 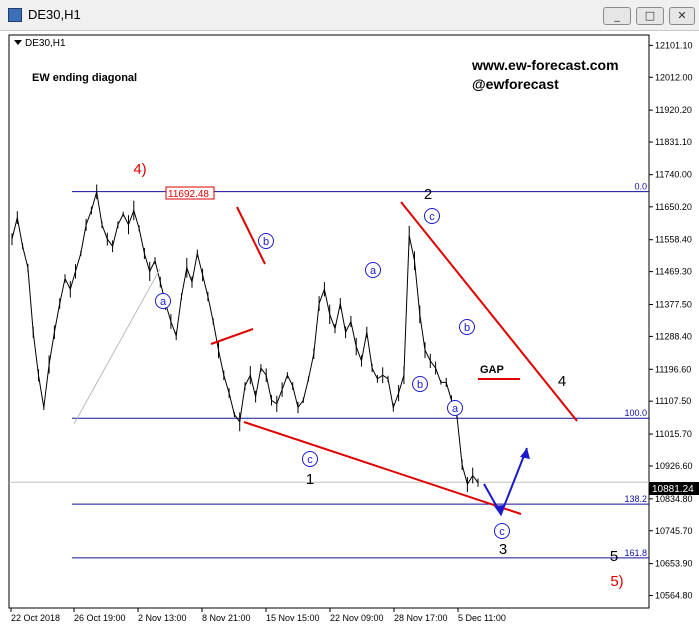 I want to click on chart-window-icon, so click(x=15, y=15).